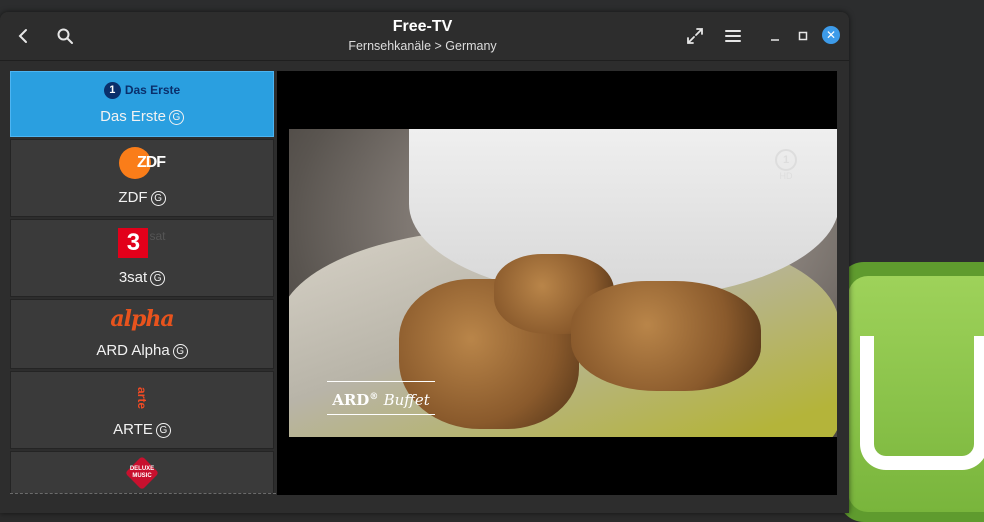 Image resolution: width=984 pixels, height=522 pixels. I want to click on back-button, so click(23, 36).